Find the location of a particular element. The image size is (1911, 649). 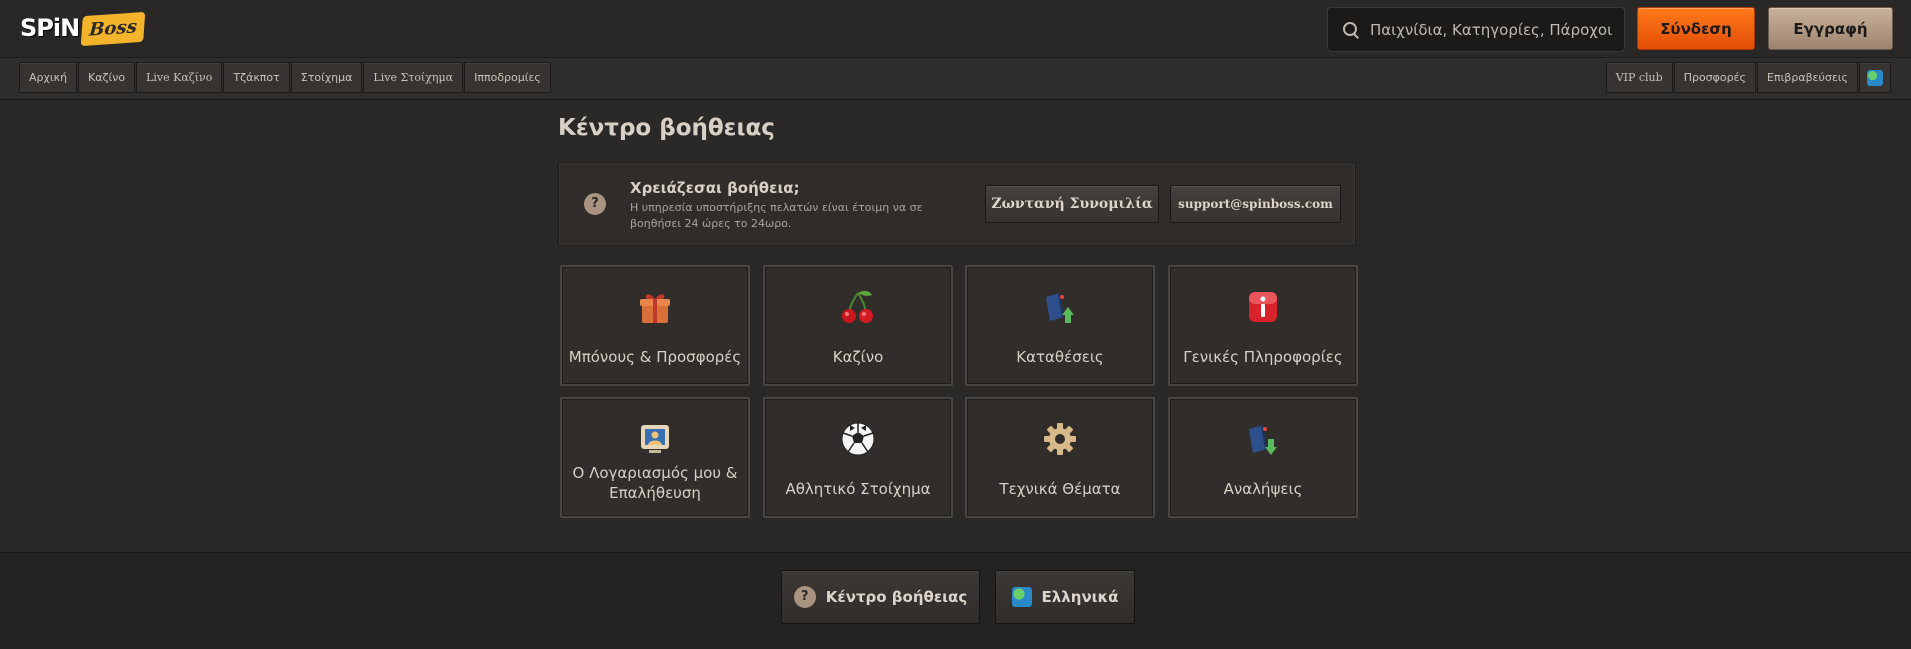

info-icon is located at coordinates (1263, 307).